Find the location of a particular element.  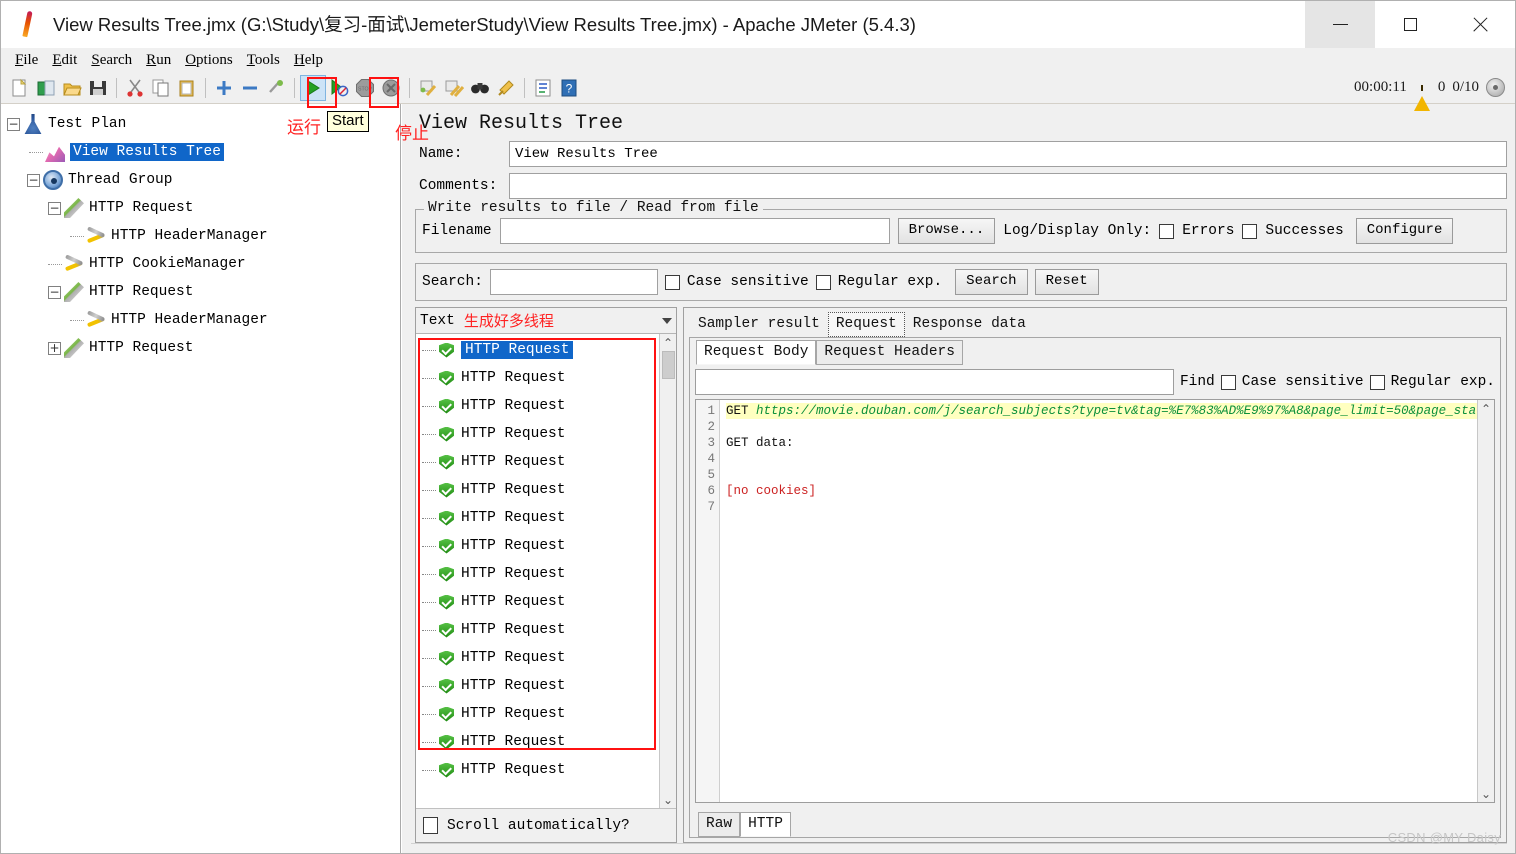

thread-indicator-icon is located at coordinates (1495, 87).